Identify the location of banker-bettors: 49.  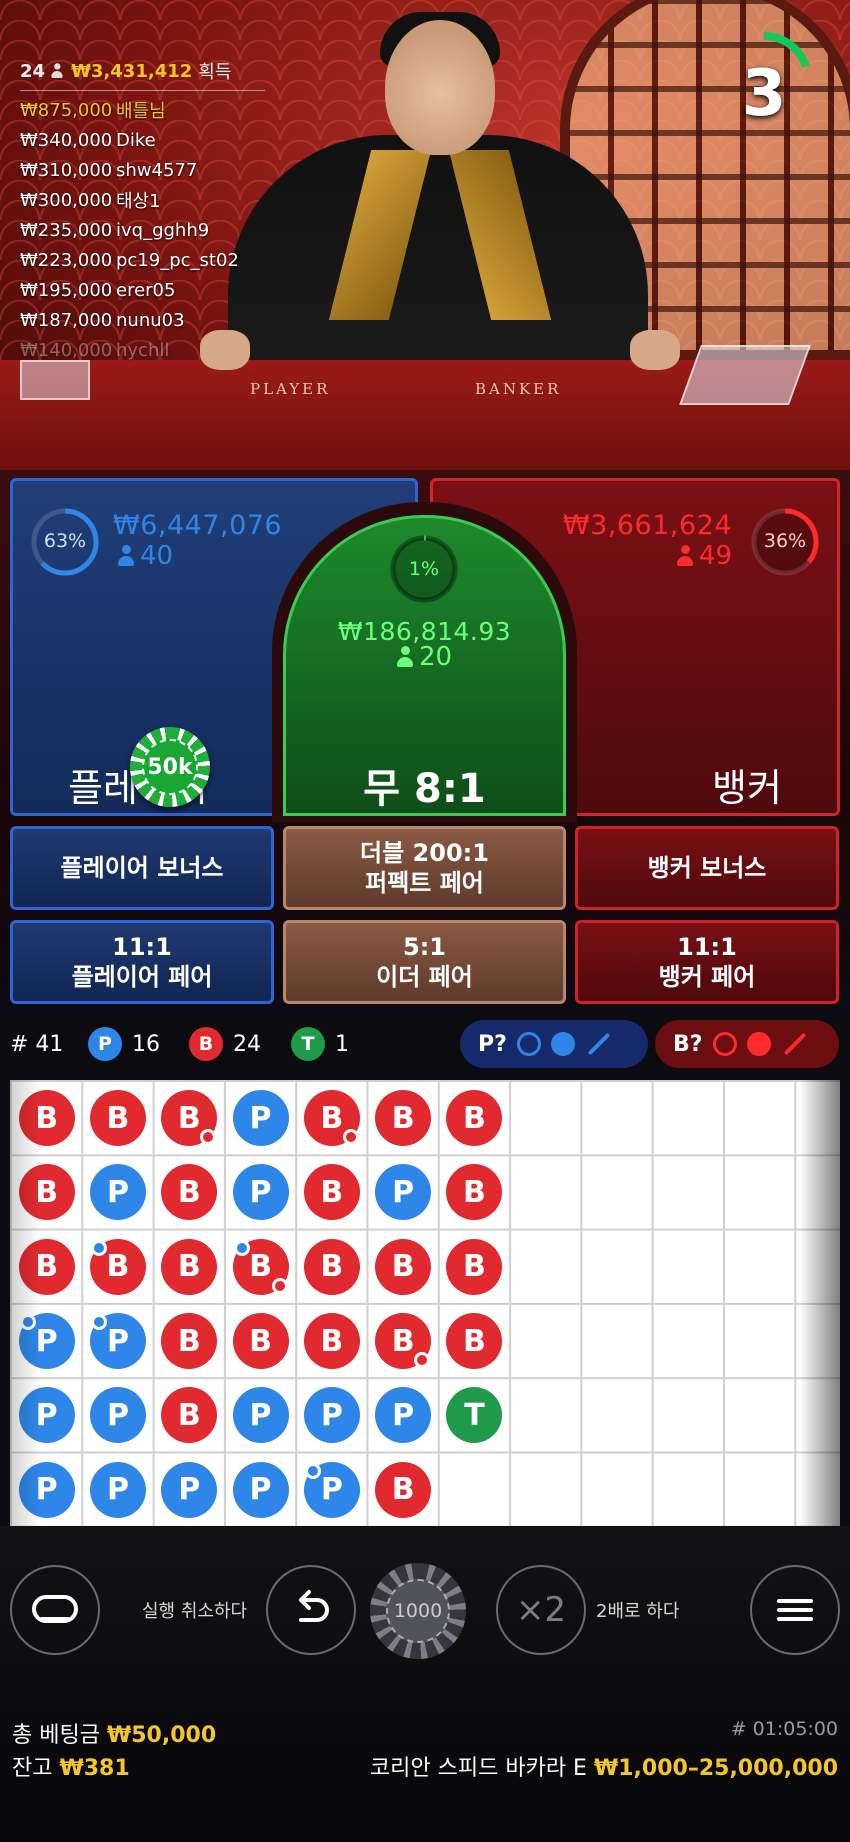
(704, 556).